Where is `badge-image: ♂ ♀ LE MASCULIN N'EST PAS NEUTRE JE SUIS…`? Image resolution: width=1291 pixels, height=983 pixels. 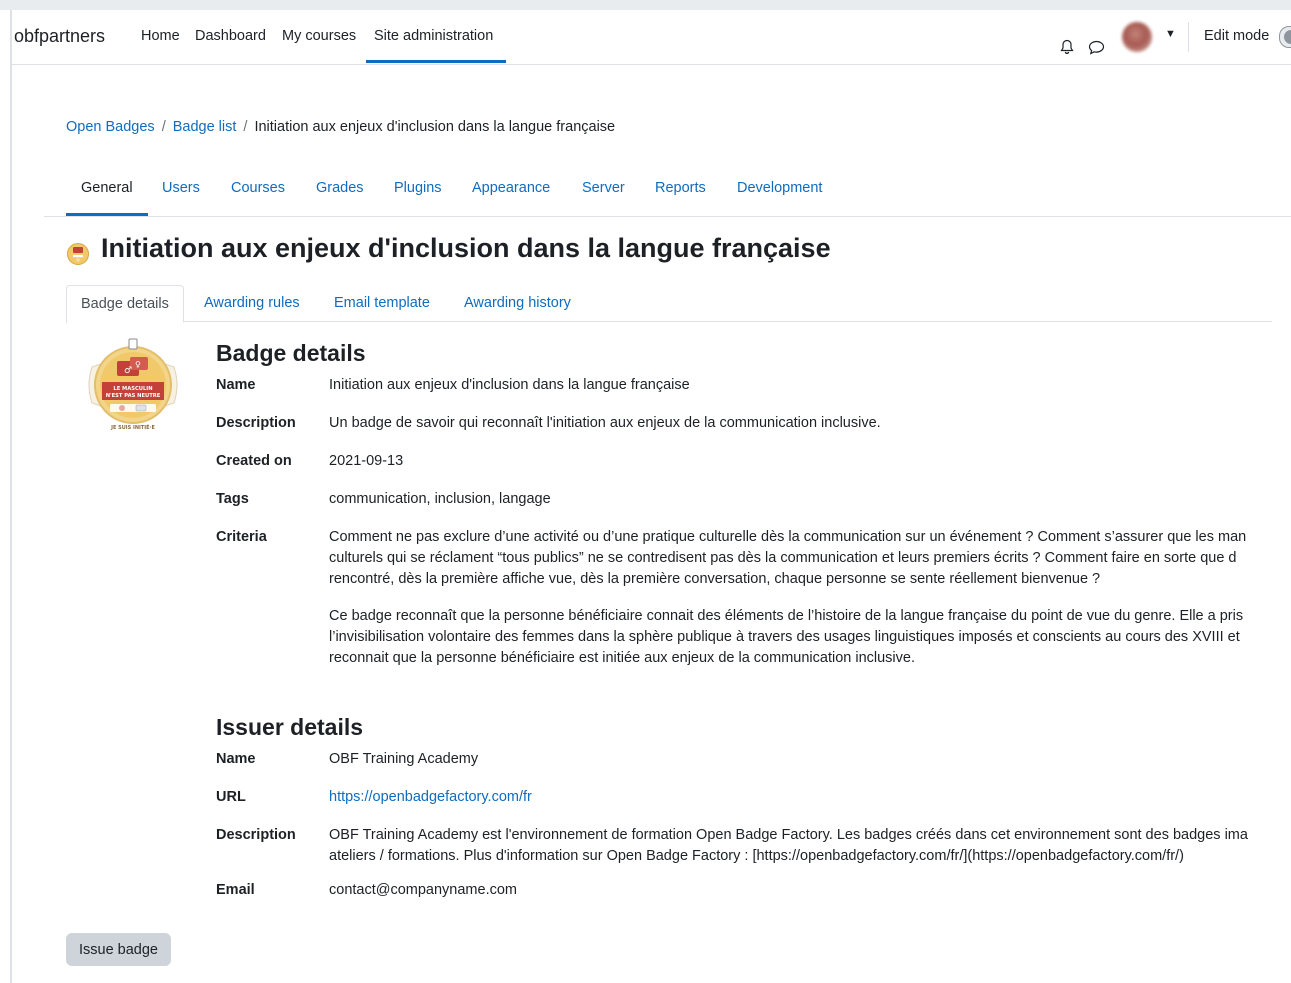 badge-image: ♂ ♀ LE MASCULIN N'EST PAS NEUTRE JE SUIS… is located at coordinates (133, 384).